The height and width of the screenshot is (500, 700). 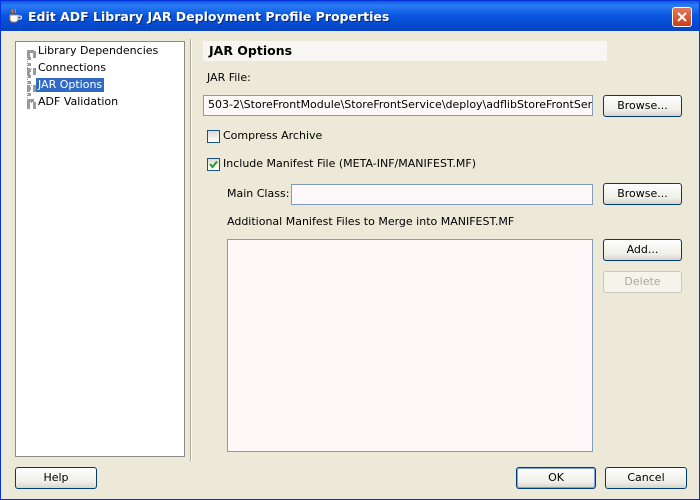 What do you see at coordinates (642, 282) in the screenshot?
I see `delete-button: Delete` at bounding box center [642, 282].